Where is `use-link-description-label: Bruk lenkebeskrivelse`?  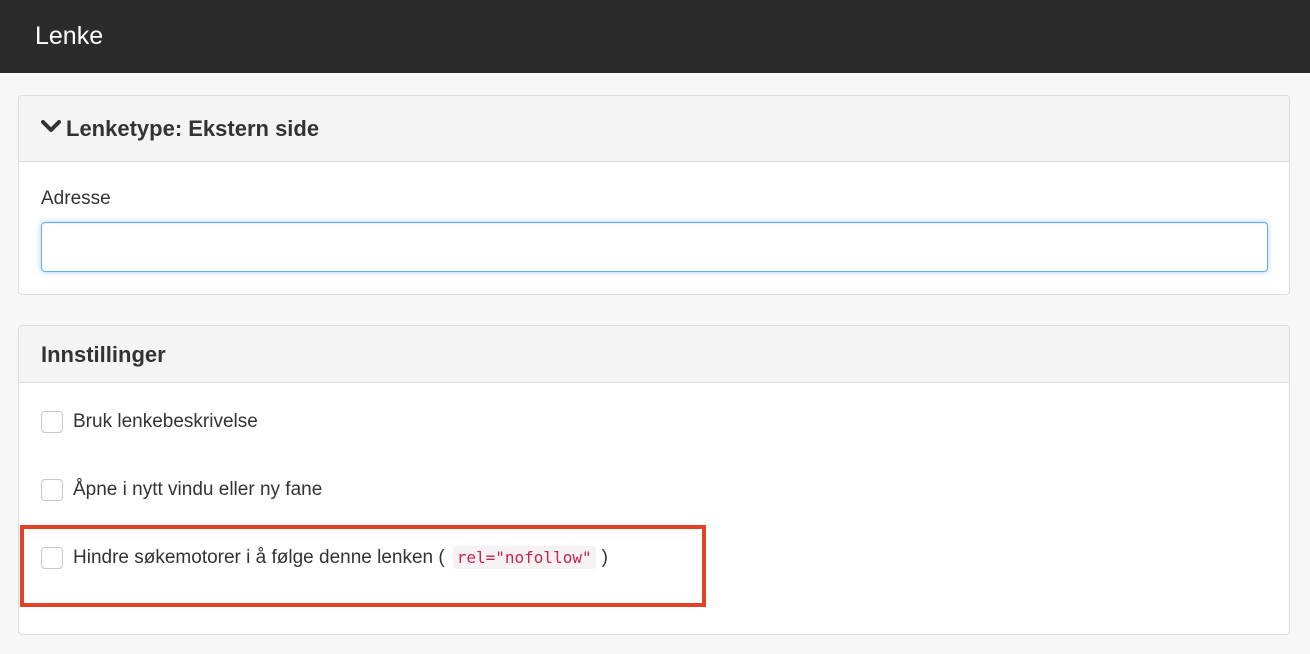 use-link-description-label: Bruk lenkebeskrivelse is located at coordinates (165, 422).